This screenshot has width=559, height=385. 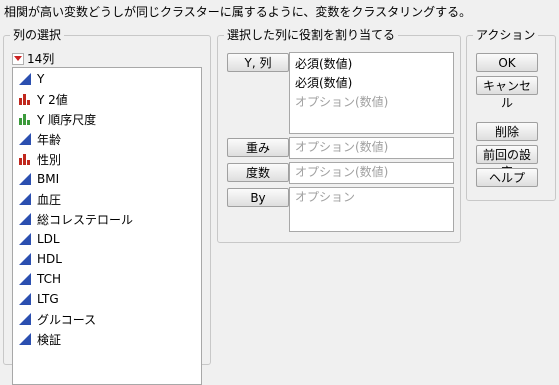 What do you see at coordinates (48, 299) in the screenshot?
I see `column-list-item-label: LTG` at bounding box center [48, 299].